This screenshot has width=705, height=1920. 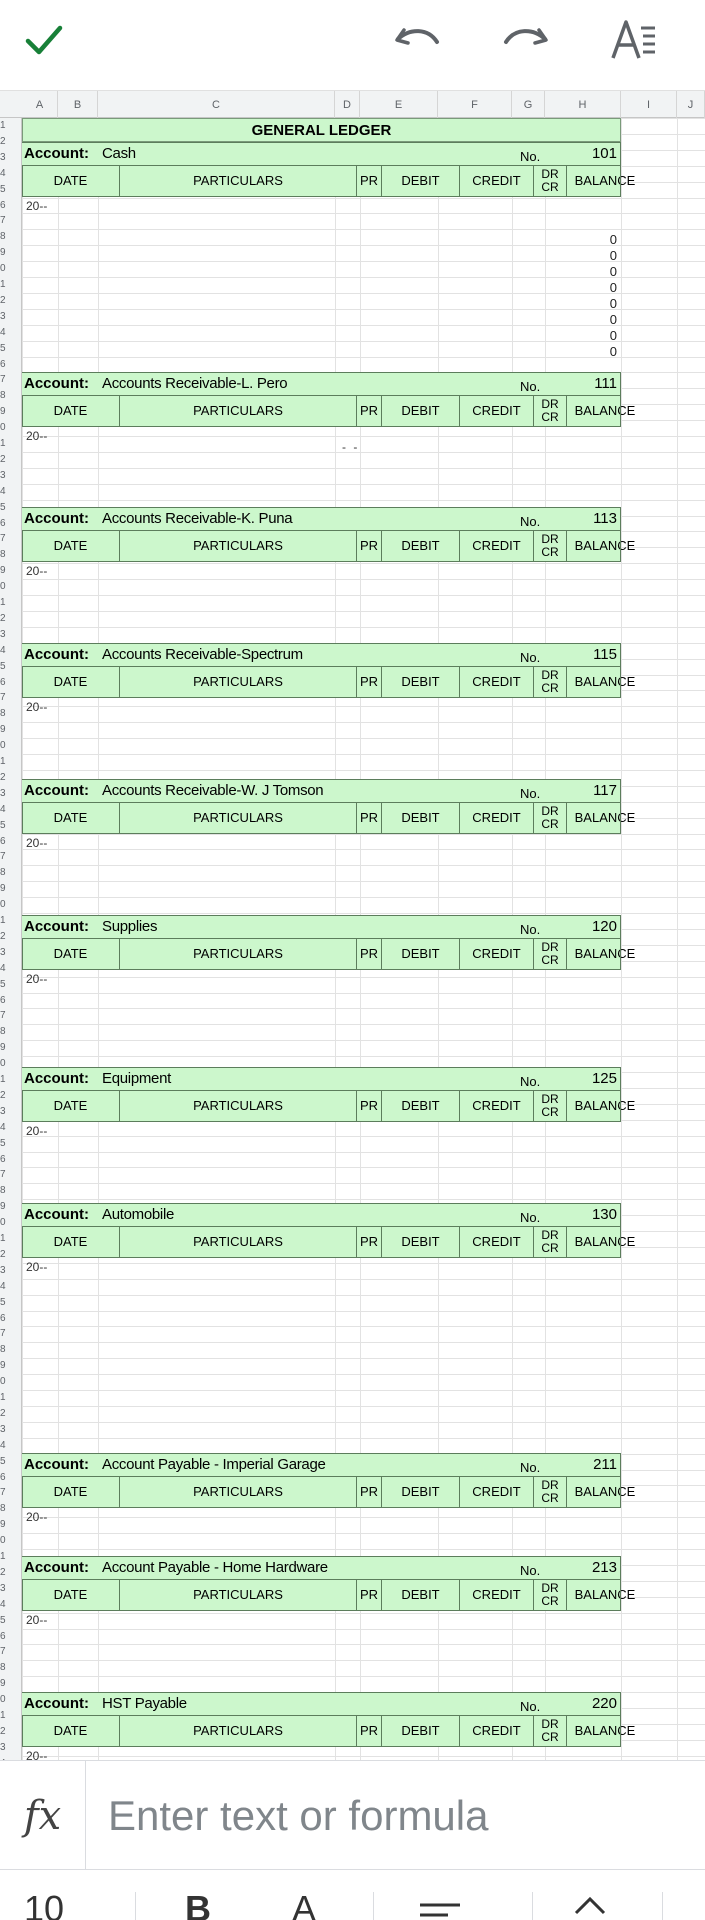 I want to click on formula-input, so click(x=398, y=1816).